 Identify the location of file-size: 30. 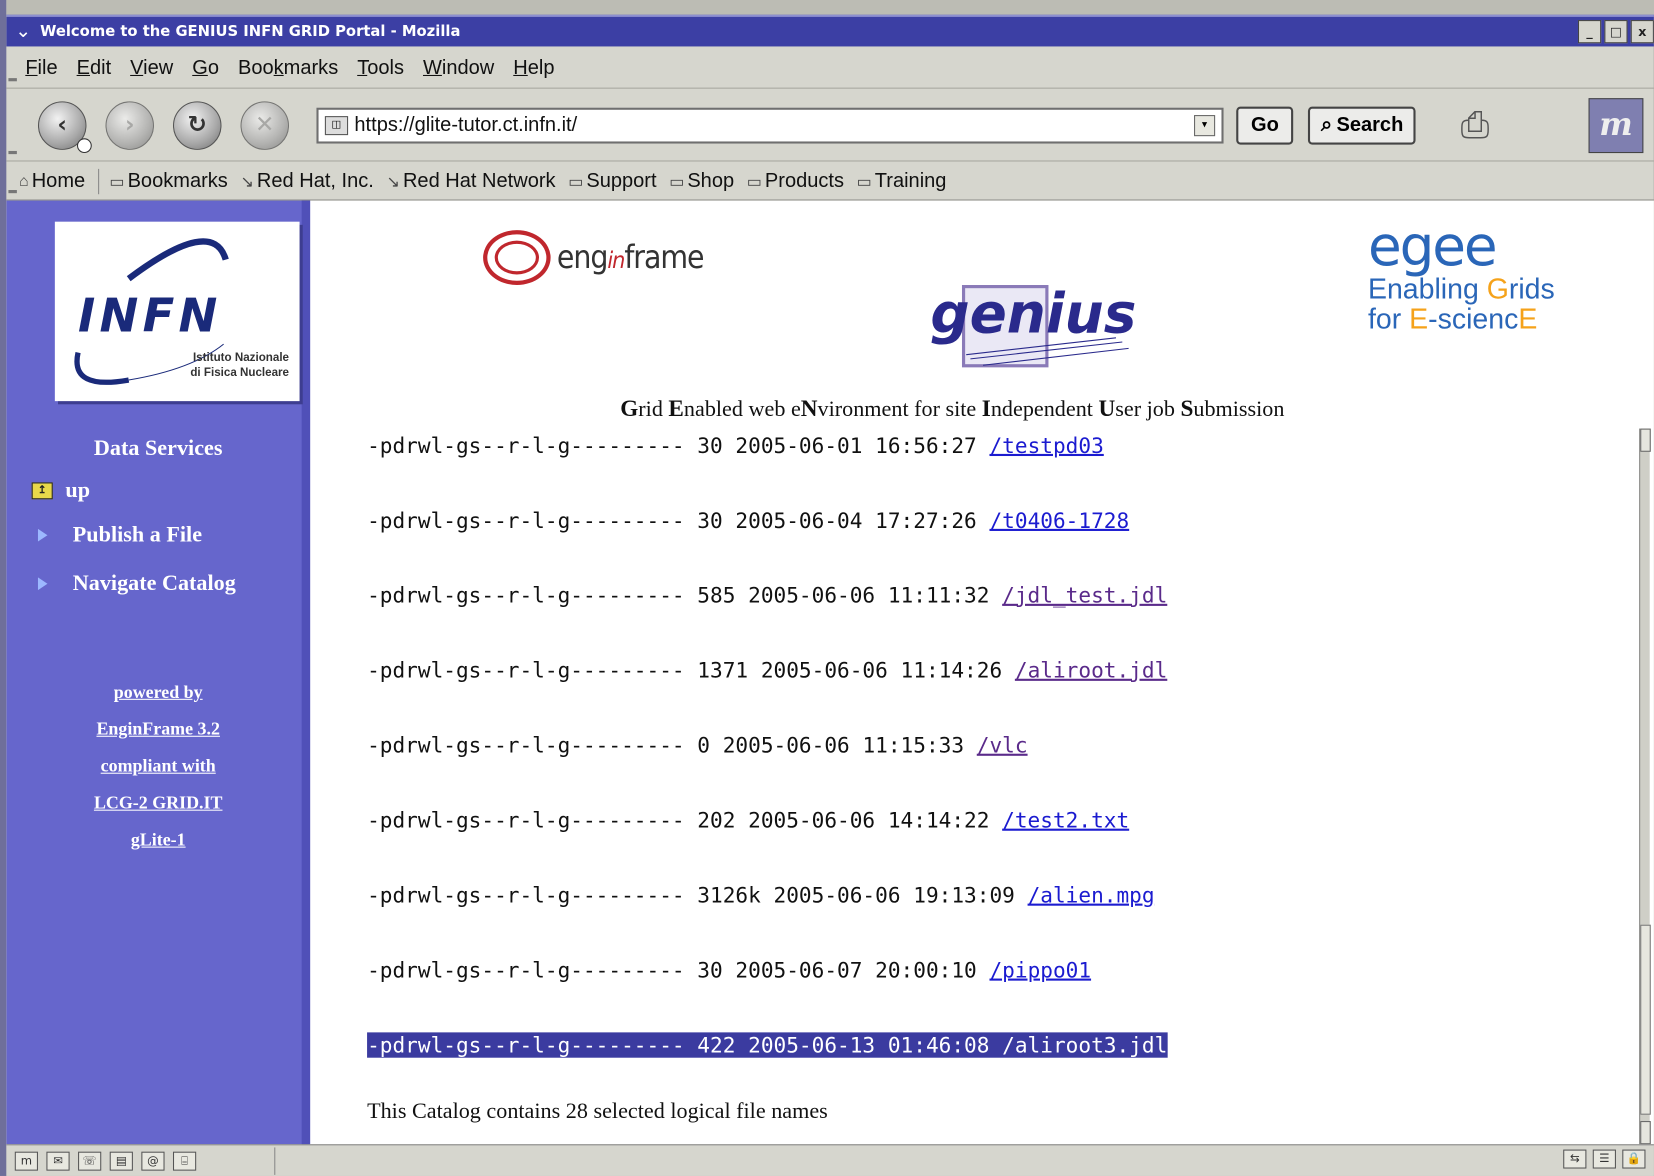
(710, 970).